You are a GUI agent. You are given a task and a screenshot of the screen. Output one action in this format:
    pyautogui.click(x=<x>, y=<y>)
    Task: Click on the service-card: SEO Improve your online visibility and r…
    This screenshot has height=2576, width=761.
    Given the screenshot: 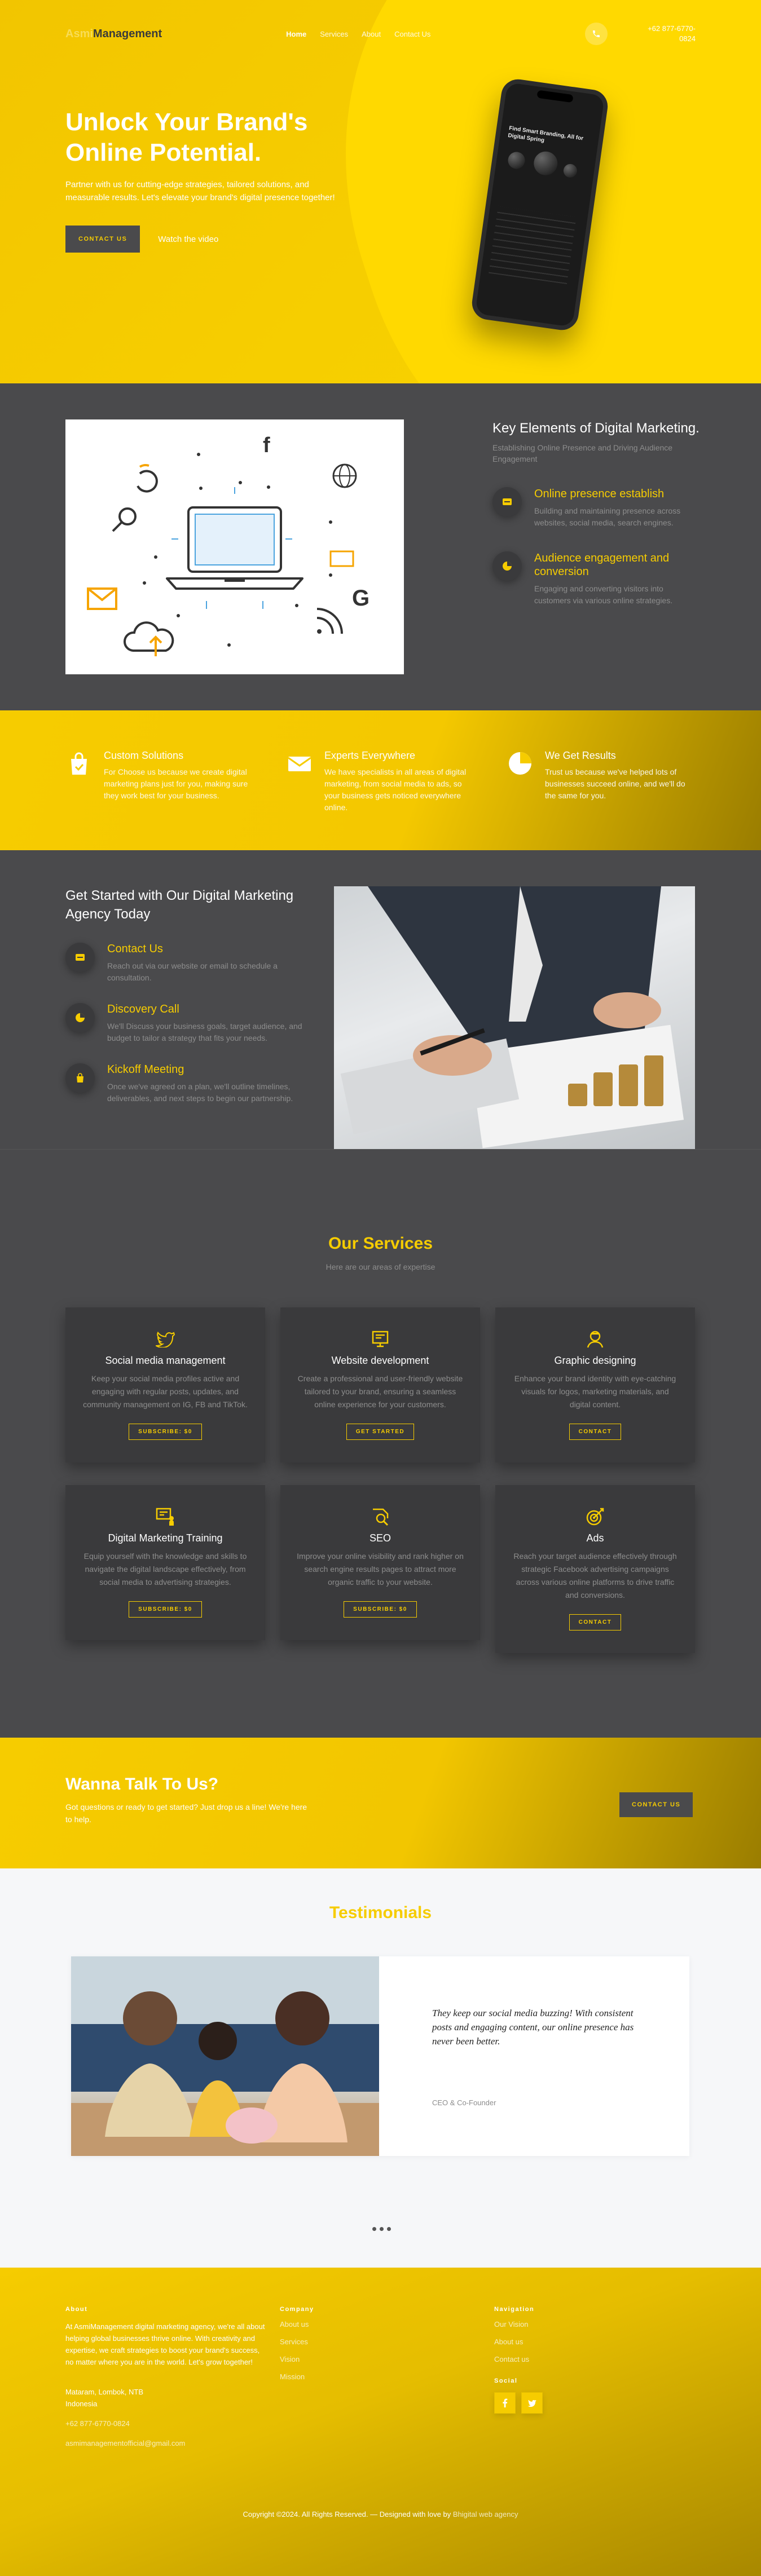 What is the action you would take?
    pyautogui.click(x=380, y=1562)
    